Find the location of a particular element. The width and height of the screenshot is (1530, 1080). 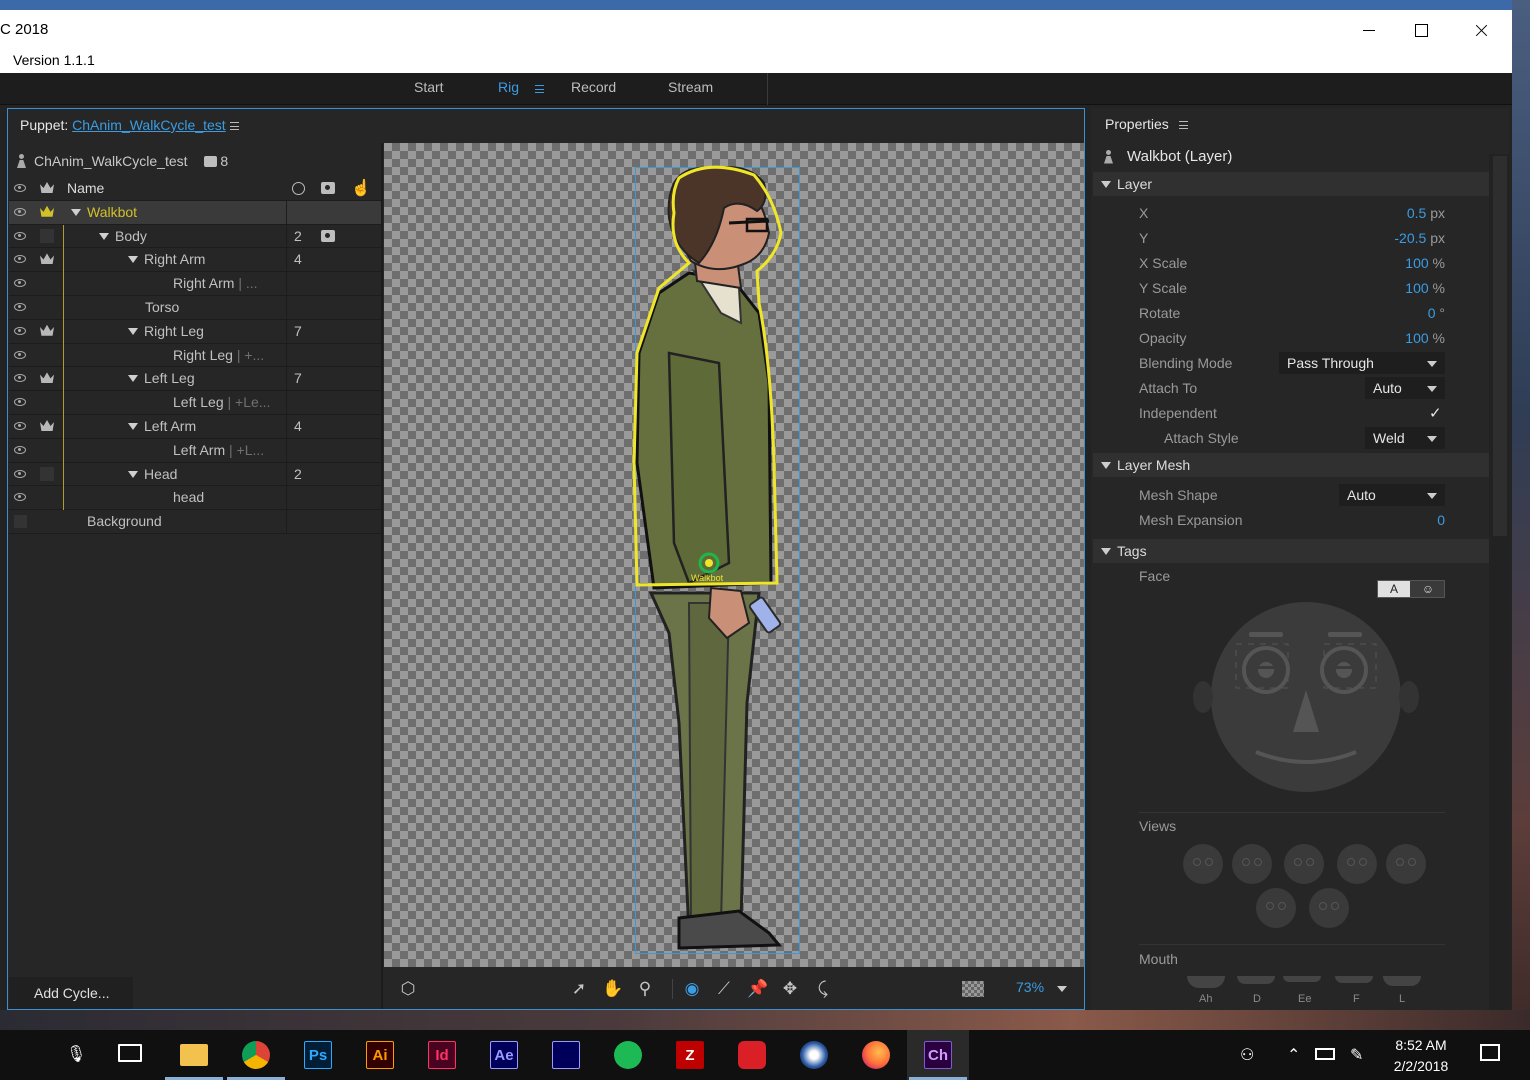

taskbar-creative-cloud is located at coordinates (752, 1055).